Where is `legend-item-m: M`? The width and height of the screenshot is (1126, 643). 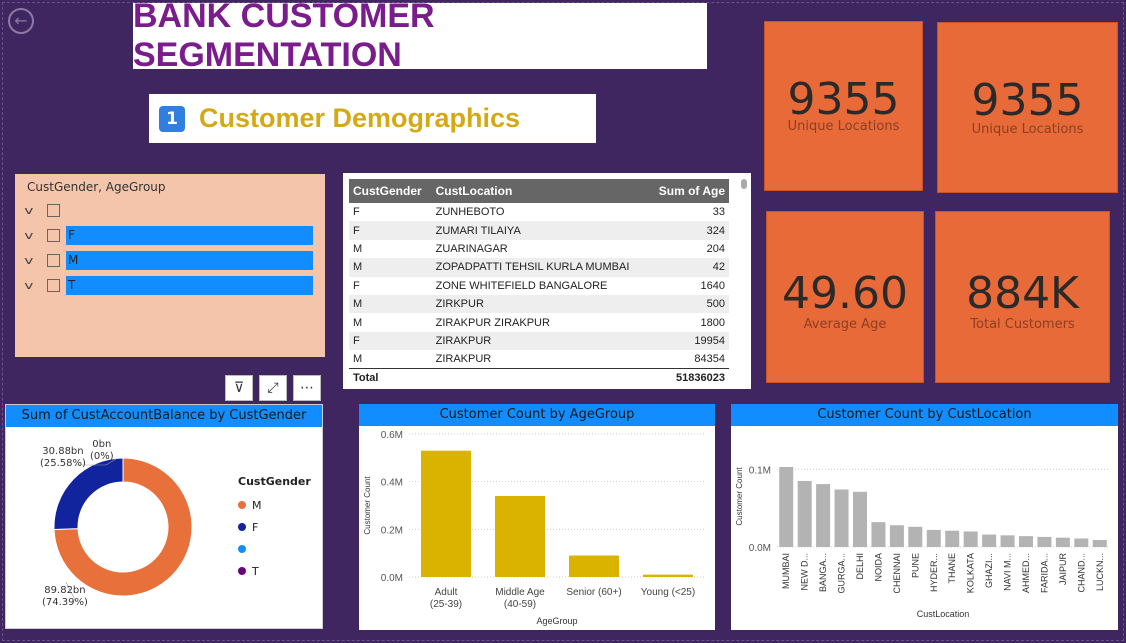
legend-item-m: M is located at coordinates (274, 505).